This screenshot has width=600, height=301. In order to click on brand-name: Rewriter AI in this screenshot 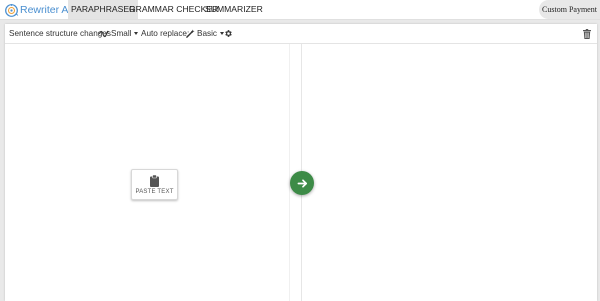, I will do `click(46, 10)`.